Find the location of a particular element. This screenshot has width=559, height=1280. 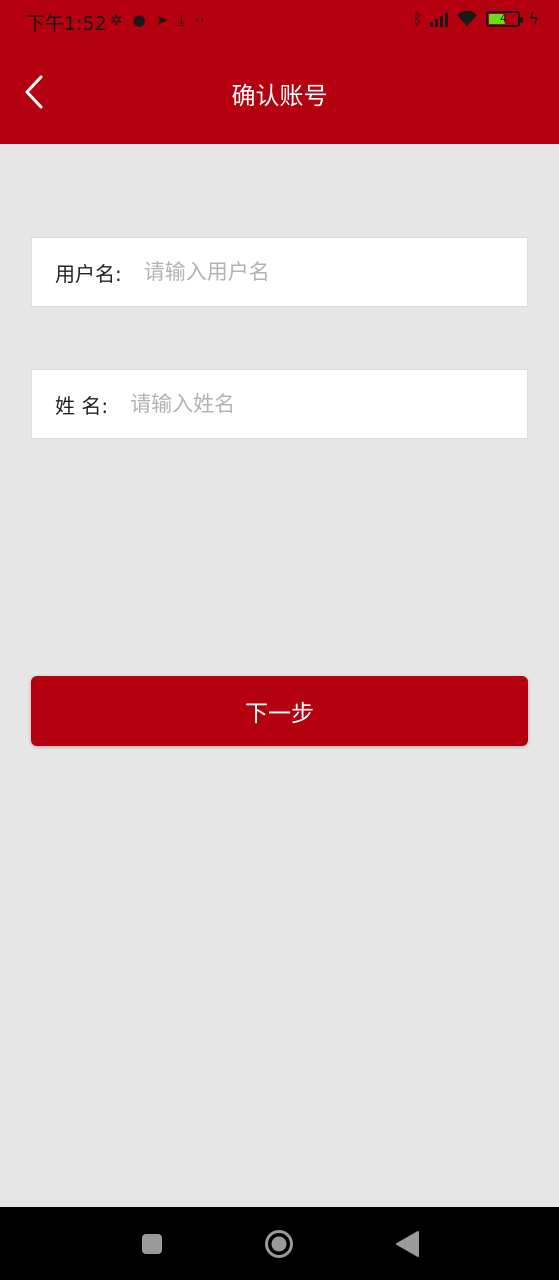

more-notifications-icon: ·· is located at coordinates (199, 20).